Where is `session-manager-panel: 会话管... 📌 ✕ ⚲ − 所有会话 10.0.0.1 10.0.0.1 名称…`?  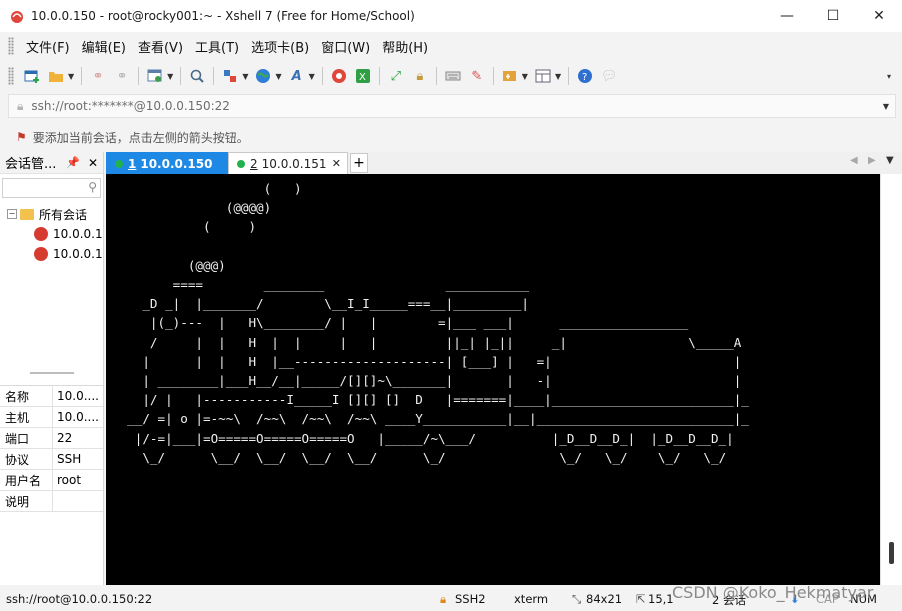 session-manager-panel: 会话管... 📌 ✕ ⚲ − 所有会话 10.0.0.1 10.0.0.1 名称… is located at coordinates (52, 368).